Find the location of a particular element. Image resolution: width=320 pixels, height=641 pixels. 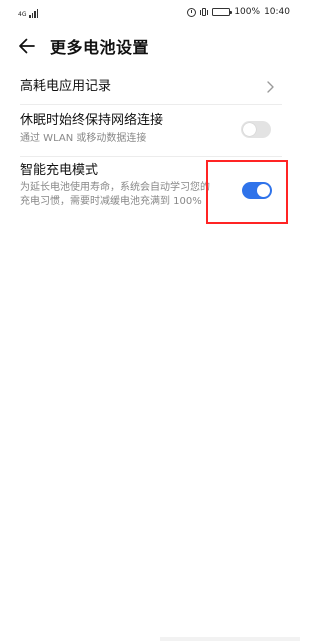

high-power-records-label: 高耗电应用记录 is located at coordinates (66, 86).